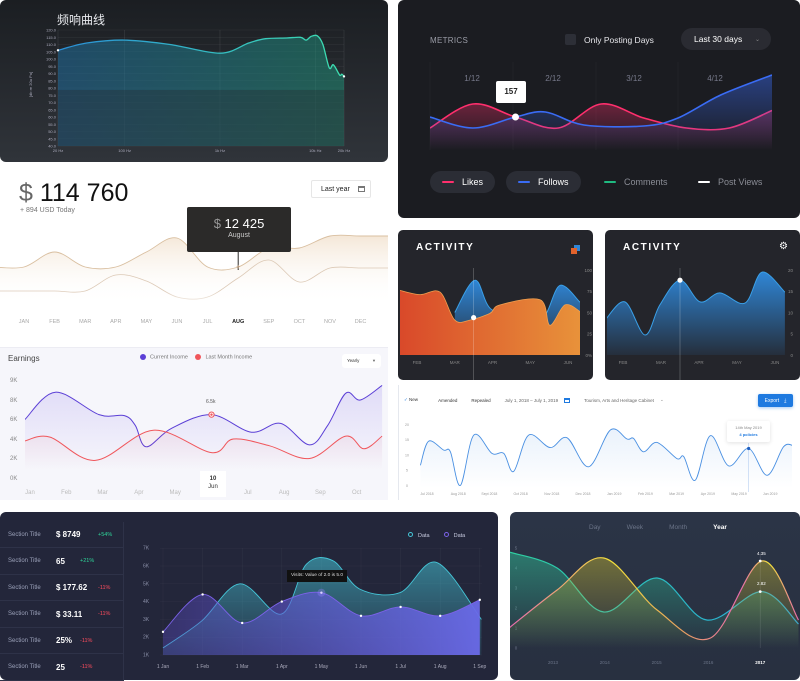  I want to click on metrics-tooltip: 157, so click(511, 92).